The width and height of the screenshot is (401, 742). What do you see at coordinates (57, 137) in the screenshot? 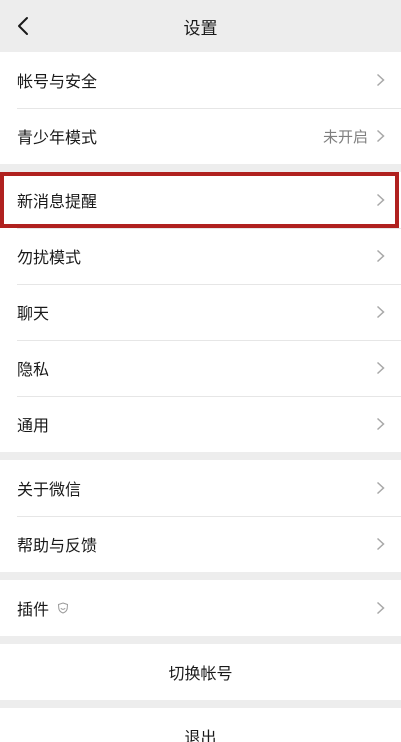
I see `row-label: 青少年模式` at bounding box center [57, 137].